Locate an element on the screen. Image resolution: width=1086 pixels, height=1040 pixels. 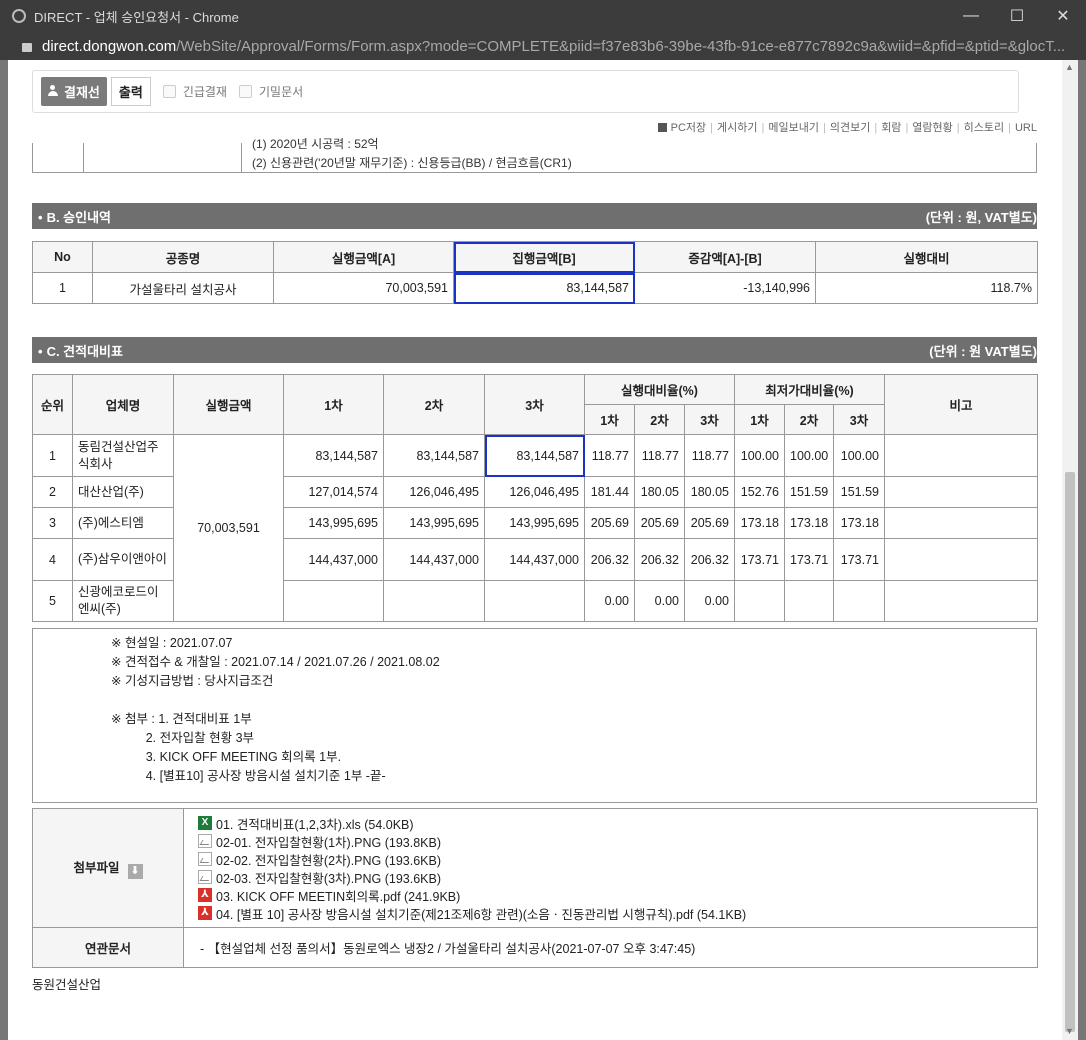
cell-min-ratio-2: 151.59 is located at coordinates (809, 492).